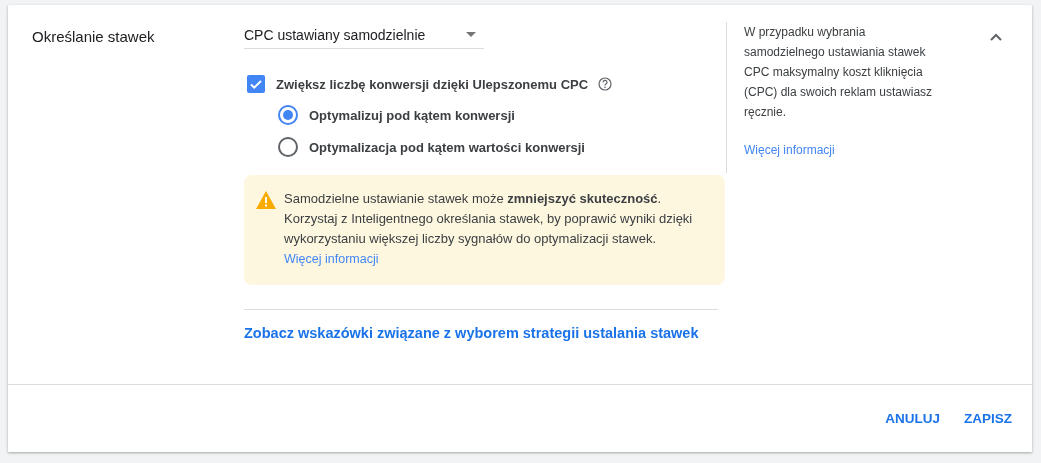 The image size is (1041, 463). I want to click on bidding-dropdown: CPC ustawiany samodzielnie, so click(364, 35).